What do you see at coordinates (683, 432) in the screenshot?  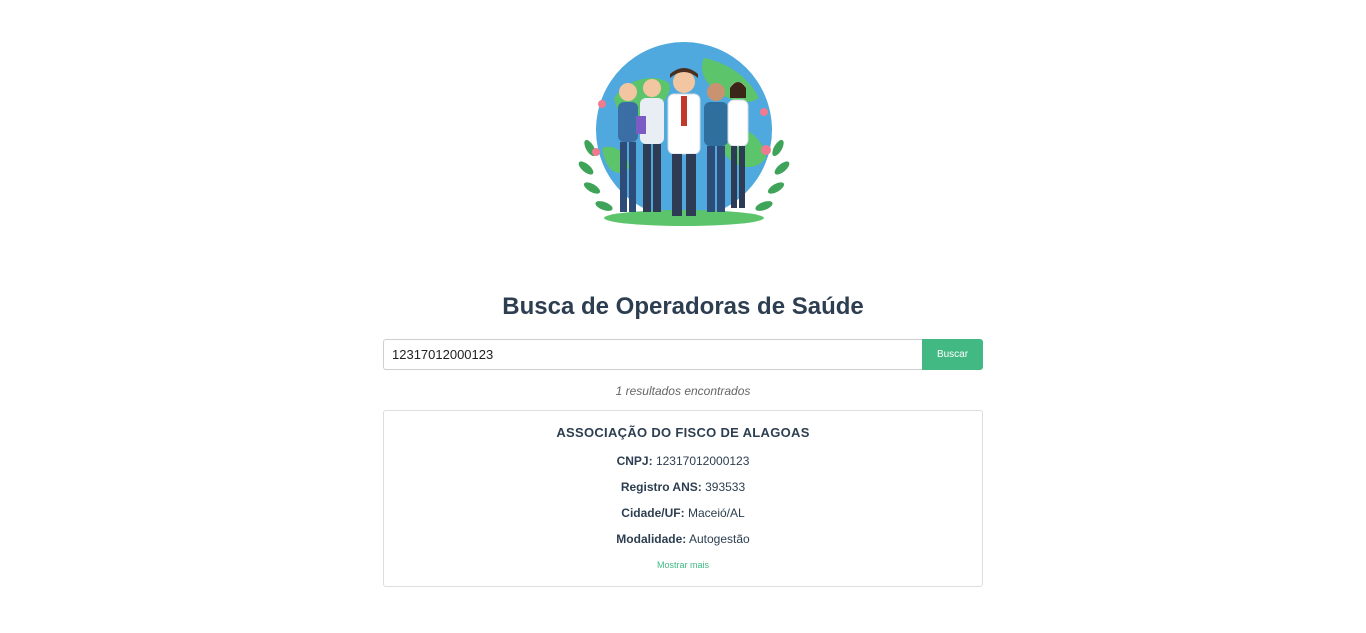 I see `operator-name: ASSOCIAÇÃO DO FISCO DE ALAGOAS` at bounding box center [683, 432].